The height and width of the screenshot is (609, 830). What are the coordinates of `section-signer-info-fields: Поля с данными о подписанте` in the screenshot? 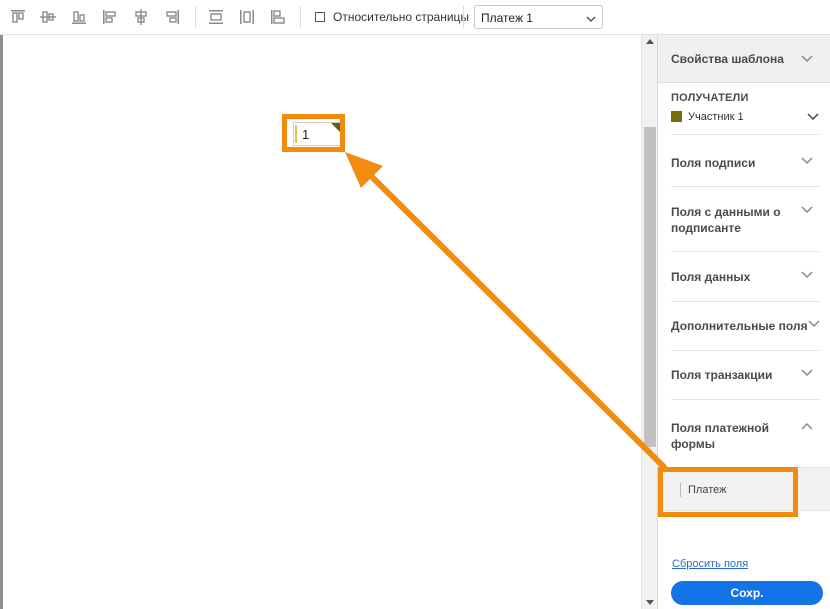 It's located at (745, 220).